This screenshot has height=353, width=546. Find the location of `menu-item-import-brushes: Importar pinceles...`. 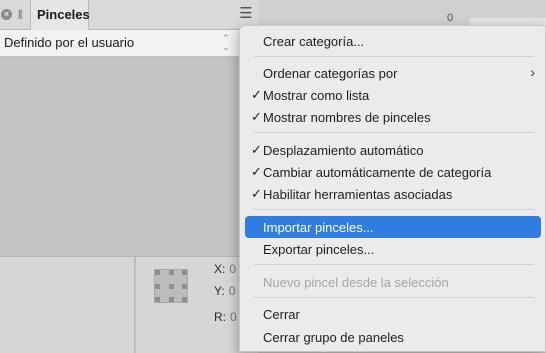

menu-item-import-brushes: Importar pinceles... is located at coordinates (393, 227).